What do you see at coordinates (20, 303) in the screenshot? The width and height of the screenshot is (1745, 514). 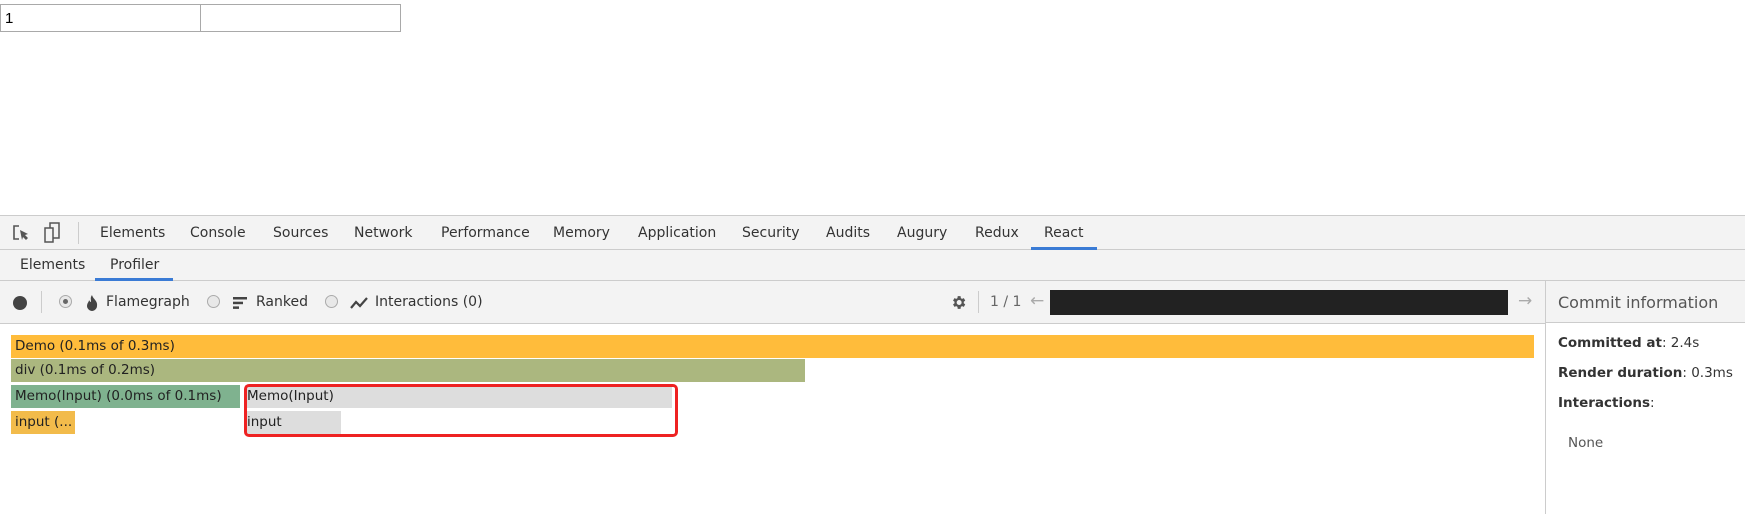 I see `record-button` at bounding box center [20, 303].